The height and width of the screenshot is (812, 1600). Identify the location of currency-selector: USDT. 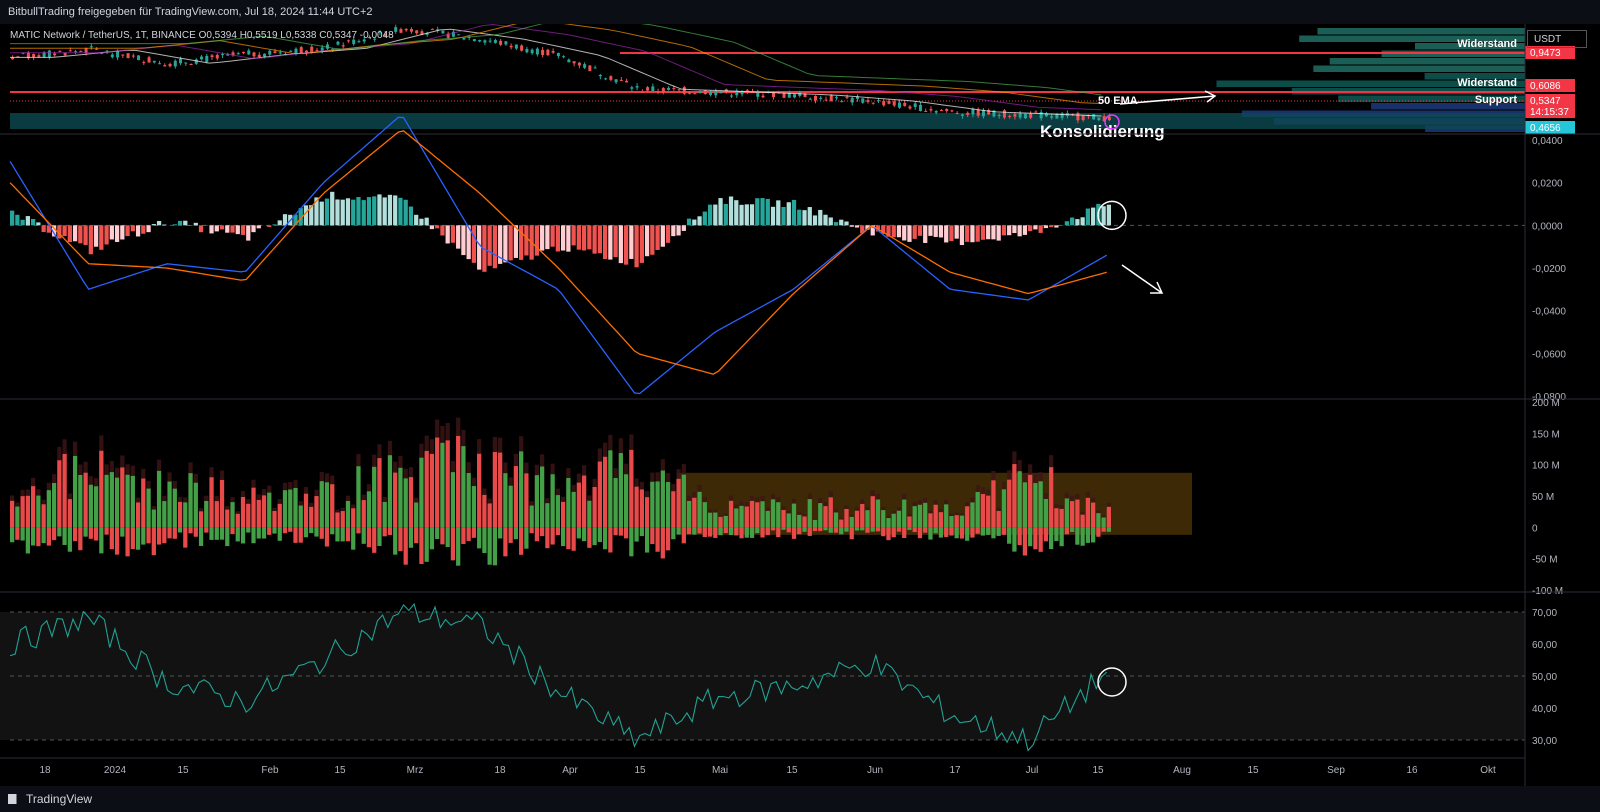
(1557, 39).